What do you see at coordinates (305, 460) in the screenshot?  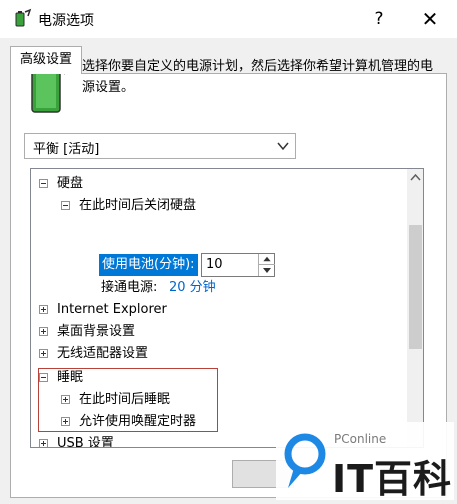 I see `pconline-logo-icon` at bounding box center [305, 460].